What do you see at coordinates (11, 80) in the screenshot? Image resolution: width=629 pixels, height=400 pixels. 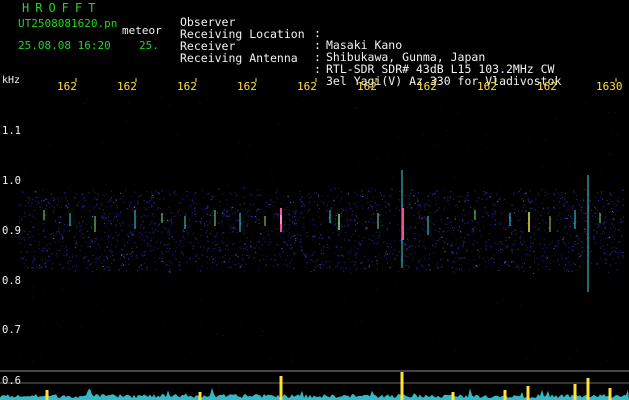 I see `y-axis-unit: kHz` at bounding box center [11, 80].